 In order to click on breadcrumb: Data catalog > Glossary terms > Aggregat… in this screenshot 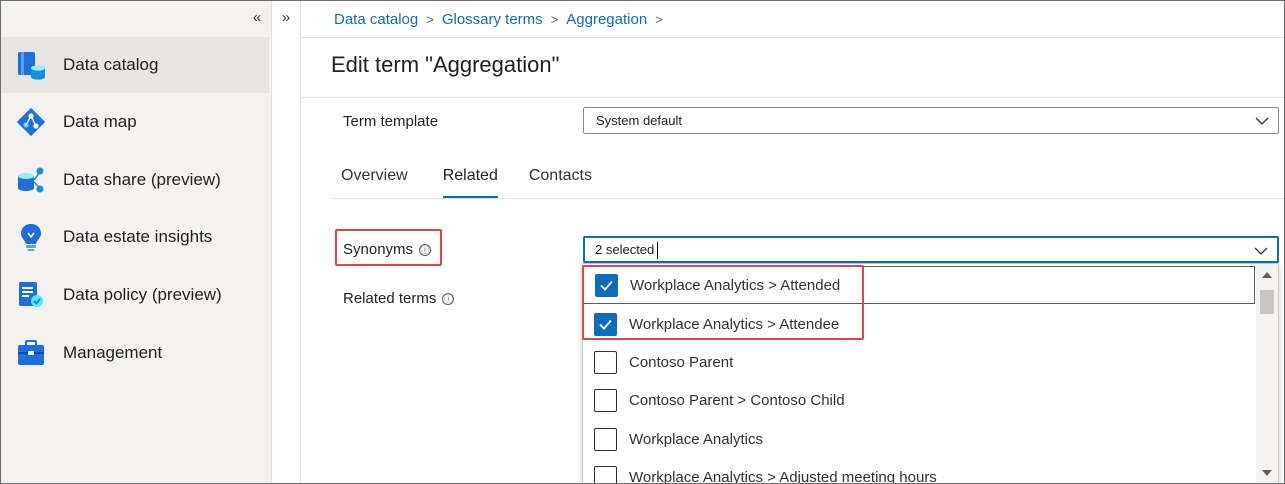, I will do `click(502, 19)`.